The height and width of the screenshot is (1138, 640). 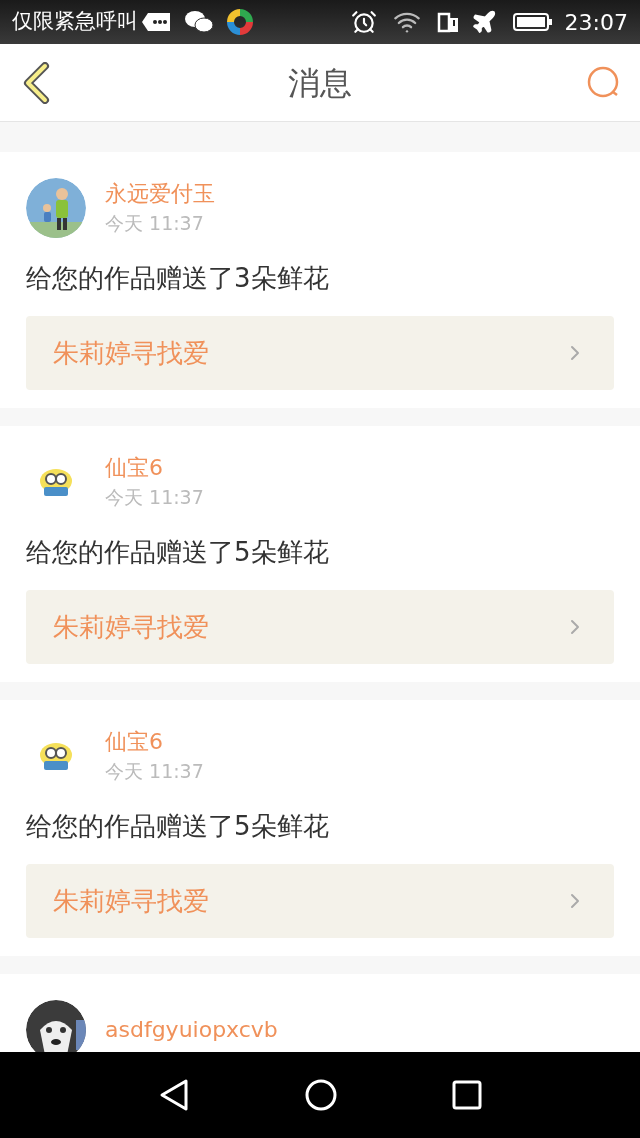 I want to click on home-nav-icon, so click(x=321, y=1095).